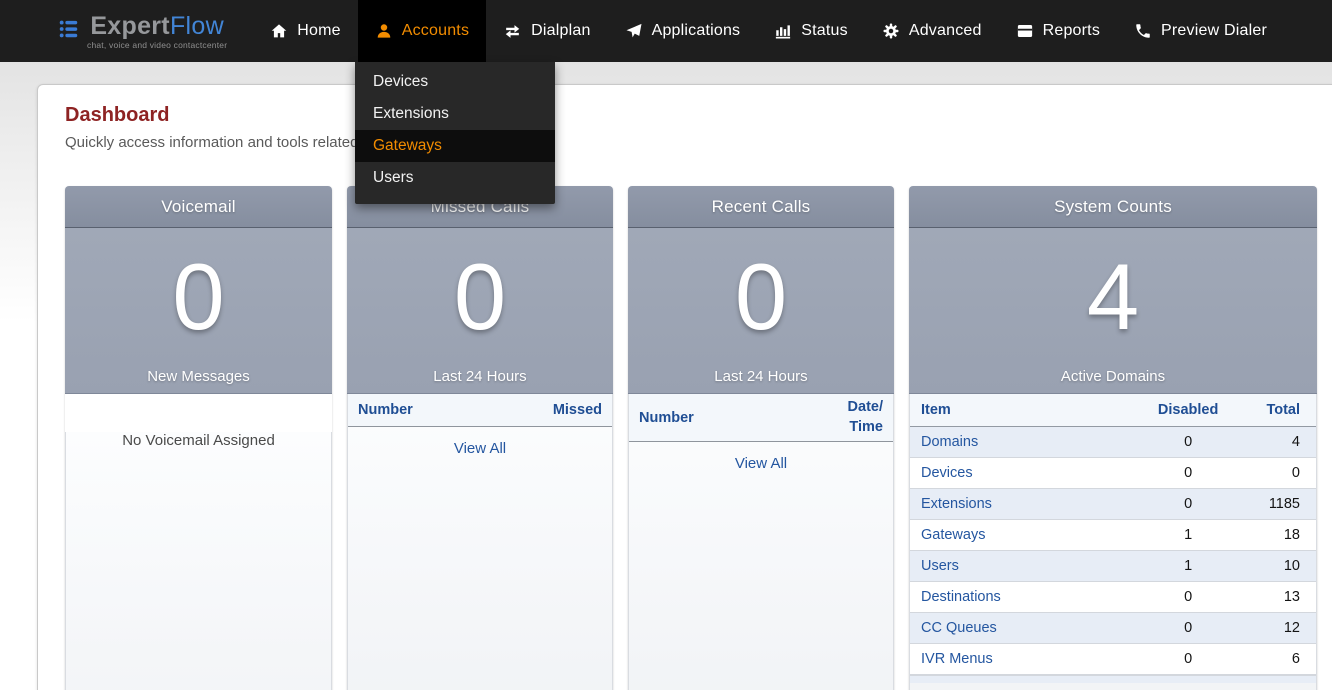 This screenshot has height=690, width=1332. I want to click on recent-calls-stat: 0 Last 24 Hours, so click(761, 311).